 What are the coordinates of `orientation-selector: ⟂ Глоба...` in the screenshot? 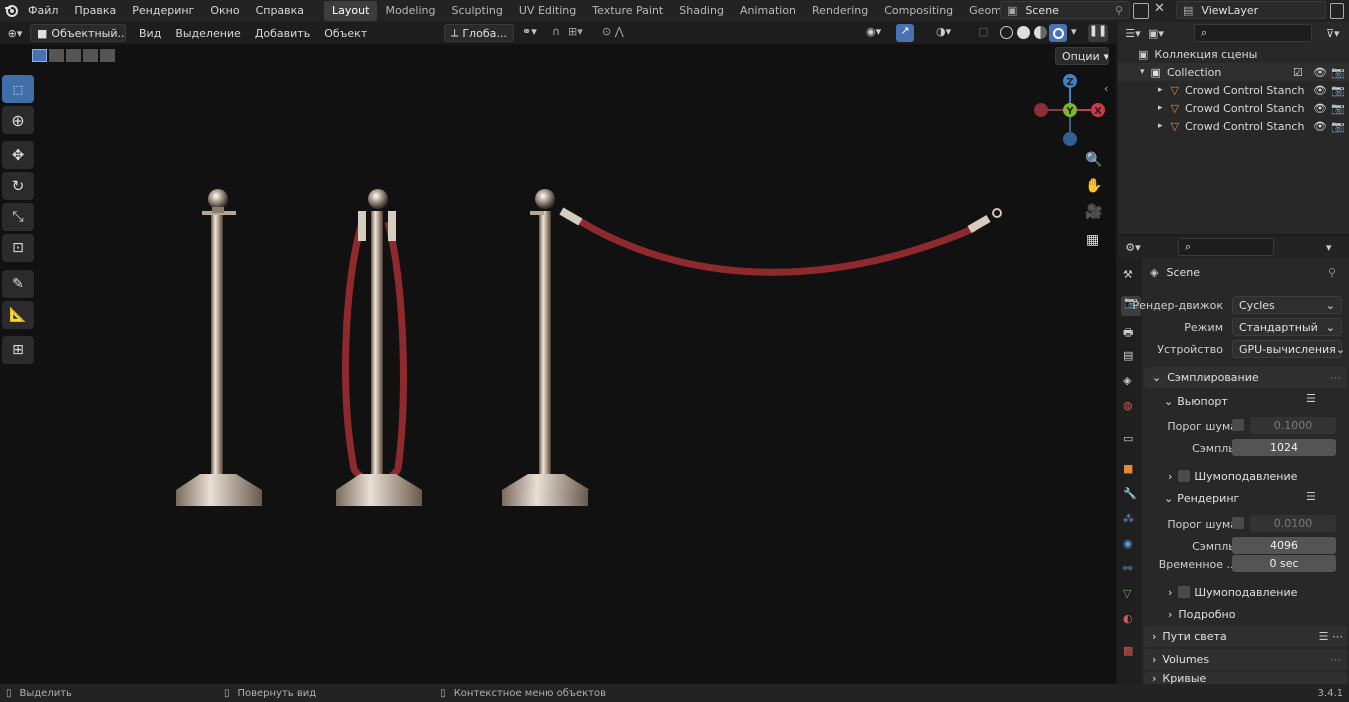 It's located at (479, 33).